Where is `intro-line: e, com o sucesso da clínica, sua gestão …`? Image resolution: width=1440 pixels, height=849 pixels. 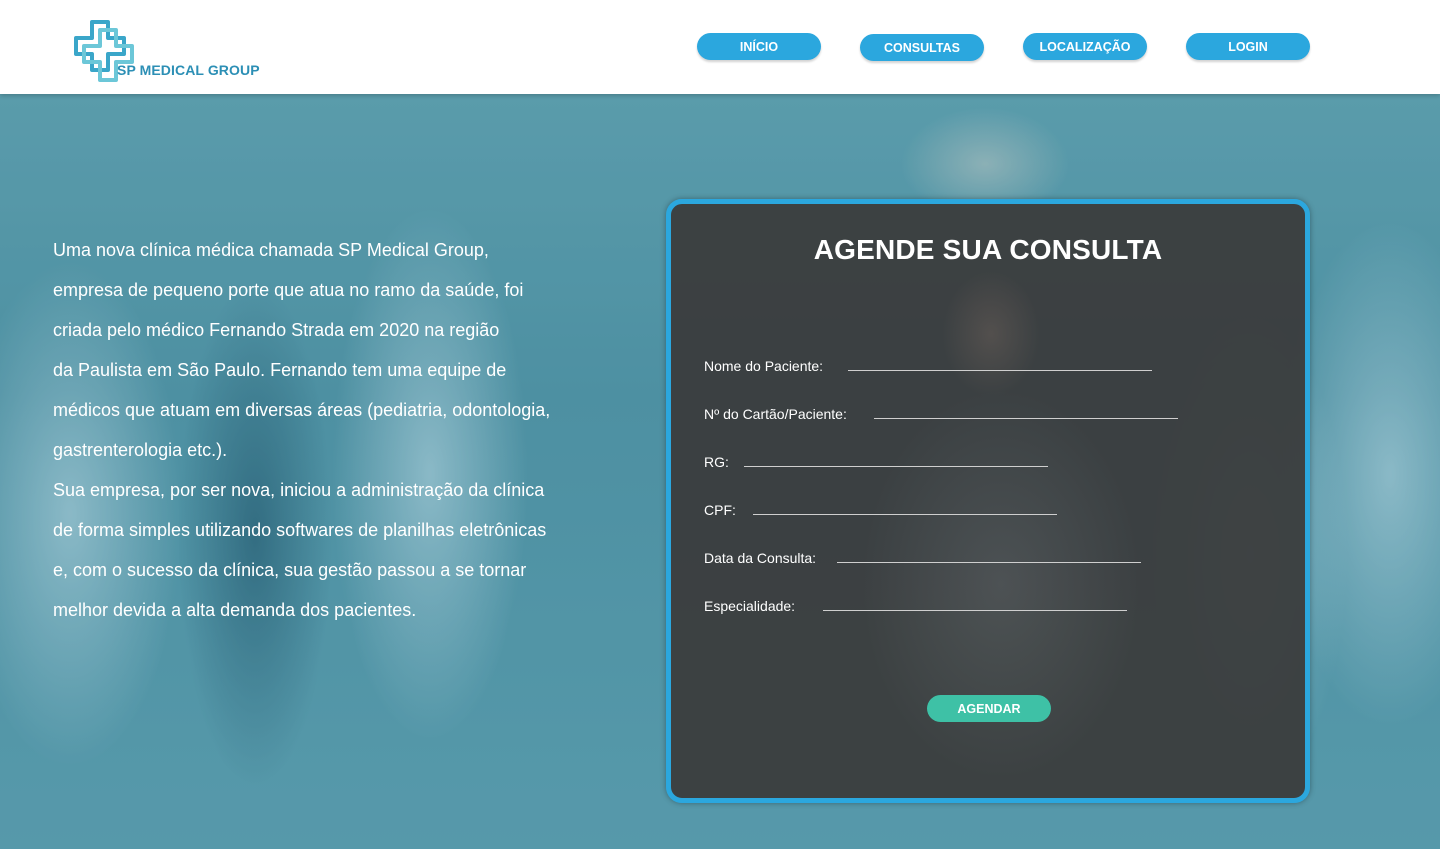
intro-line: e, com o sucesso da clínica, sua gestão … is located at coordinates (290, 570).